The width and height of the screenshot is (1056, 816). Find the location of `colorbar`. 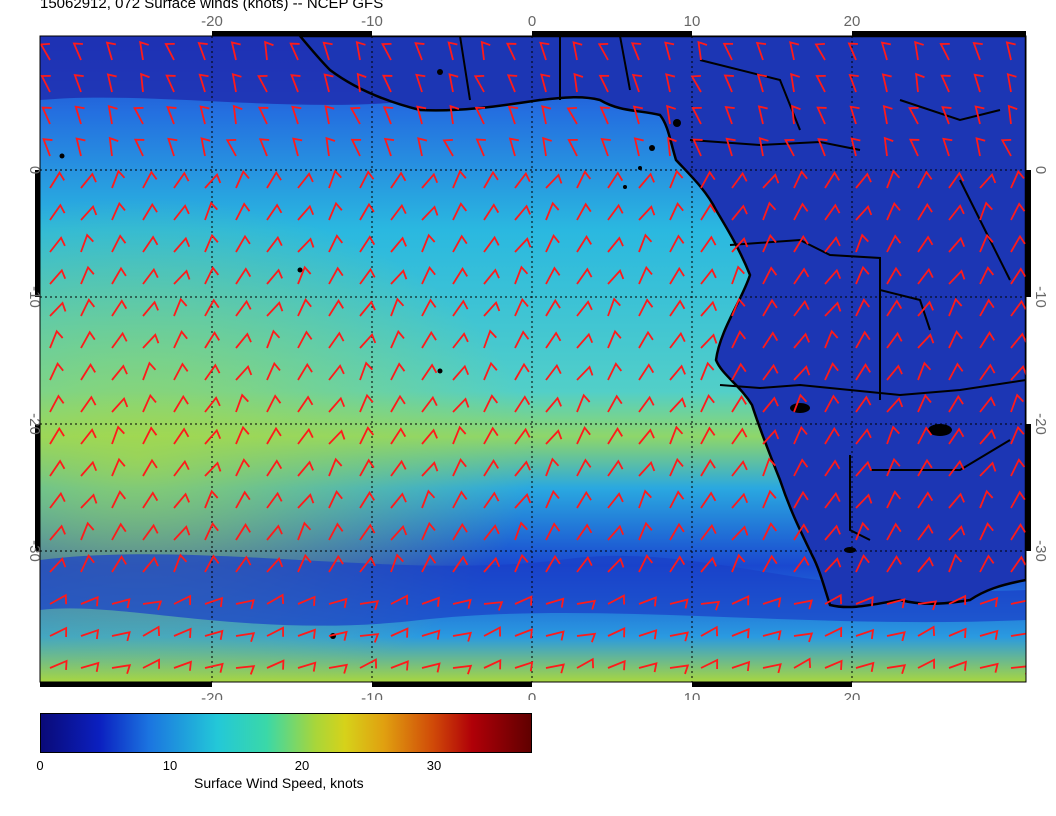

colorbar is located at coordinates (286, 733).